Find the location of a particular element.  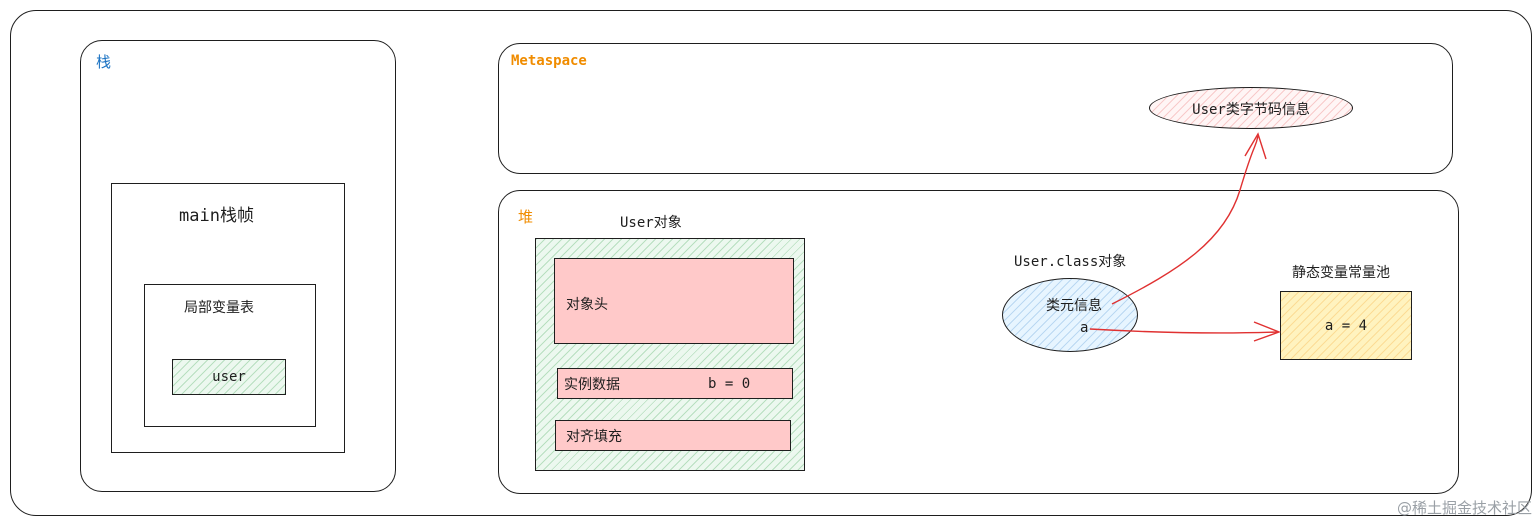

stack-label: 栈 is located at coordinates (104, 62).